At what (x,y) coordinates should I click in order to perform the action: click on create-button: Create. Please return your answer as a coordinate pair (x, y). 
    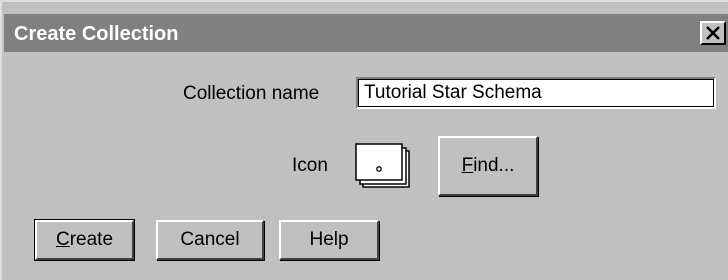
    Looking at the image, I should click on (84, 240).